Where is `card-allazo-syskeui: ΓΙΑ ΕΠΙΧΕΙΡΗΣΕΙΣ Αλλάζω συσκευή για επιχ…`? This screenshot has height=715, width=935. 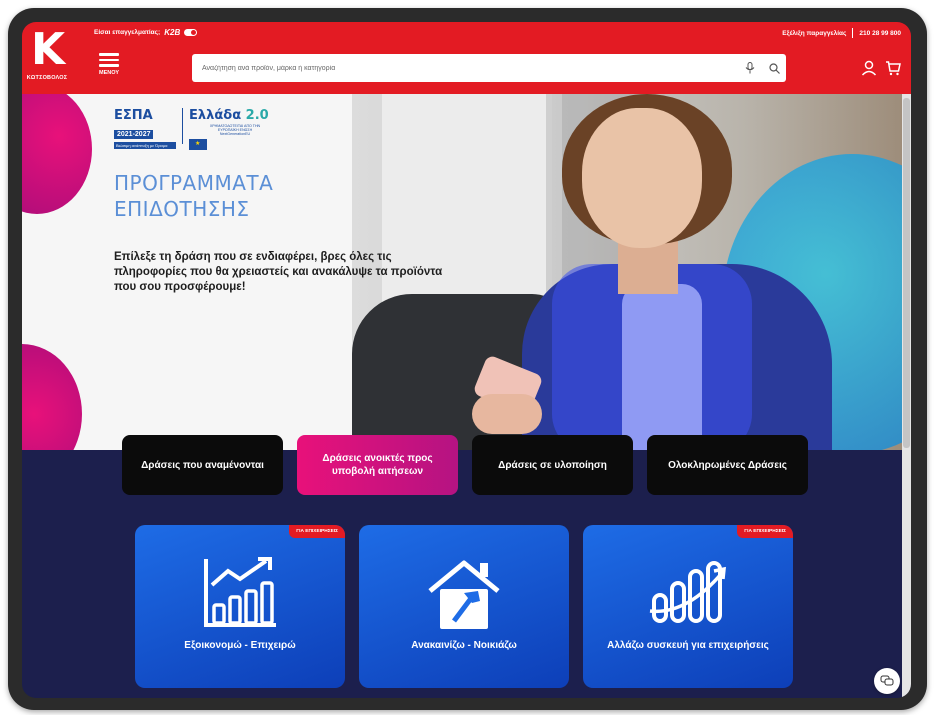
card-allazo-syskeui: ΓΙΑ ΕΠΙΧΕΙΡΗΣΕΙΣ Αλλάζω συσκευή για επιχ… is located at coordinates (688, 606).